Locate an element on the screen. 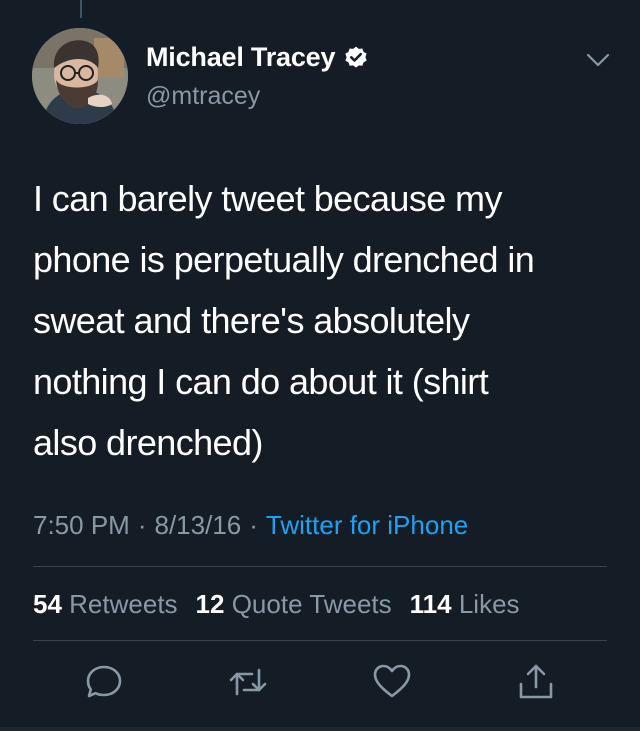 This screenshot has width=640, height=731. avatar-image is located at coordinates (80, 76).